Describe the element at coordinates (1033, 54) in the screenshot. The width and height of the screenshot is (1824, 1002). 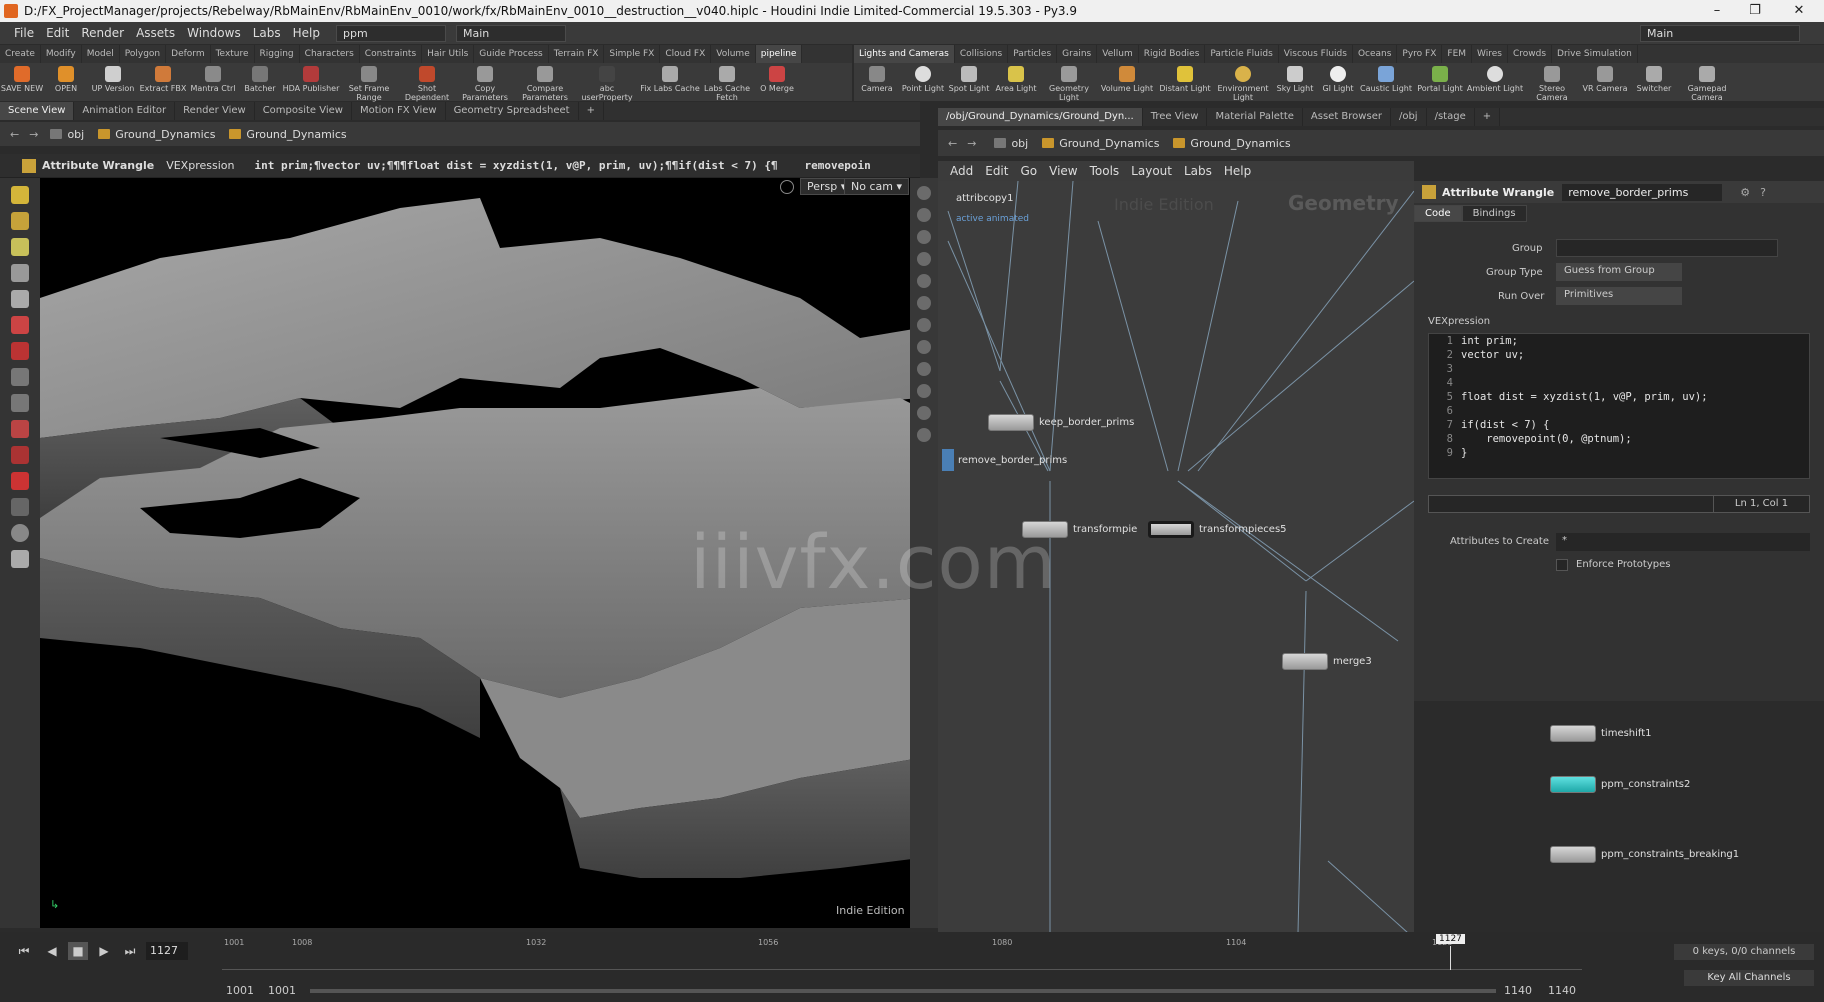
I see `shelf-tab-particles: Particles` at that location.